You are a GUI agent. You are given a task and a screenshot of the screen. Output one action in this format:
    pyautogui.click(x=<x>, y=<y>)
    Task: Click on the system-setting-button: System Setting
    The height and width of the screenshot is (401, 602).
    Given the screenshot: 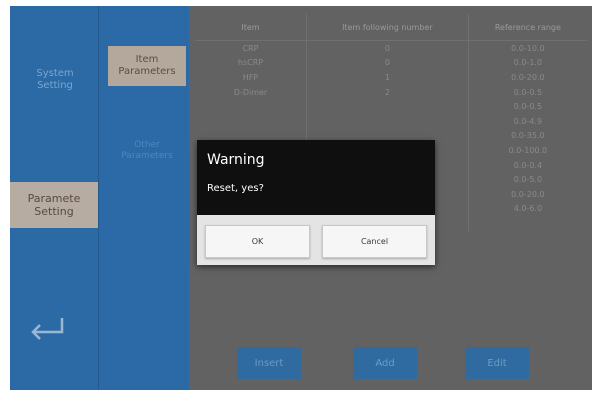 What is the action you would take?
    pyautogui.click(x=55, y=80)
    